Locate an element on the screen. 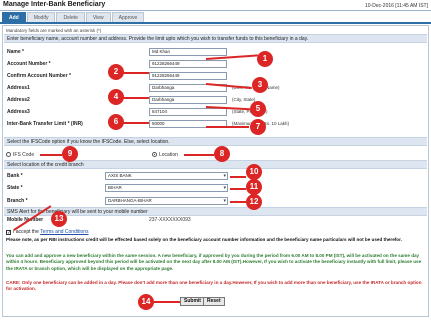  accept-terms-text: I accept the Terms and Conditions is located at coordinates (51, 232).